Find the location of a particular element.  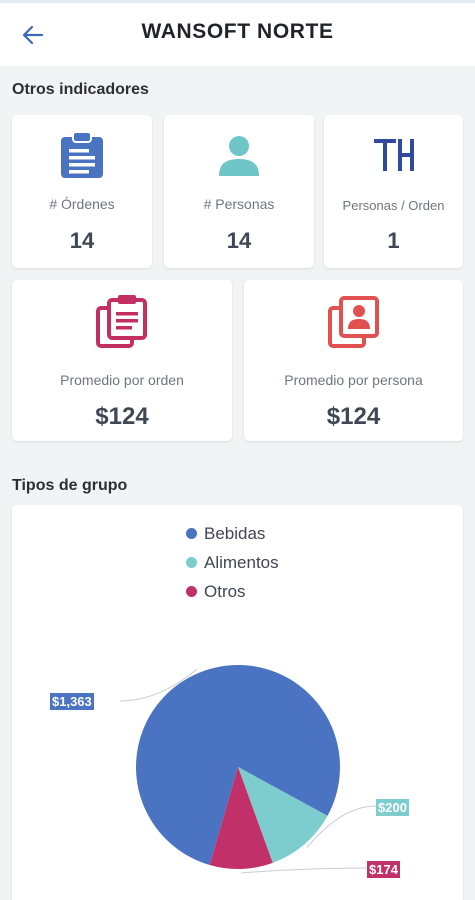

app-header: WANSOFT NORTE is located at coordinates (237, 33).